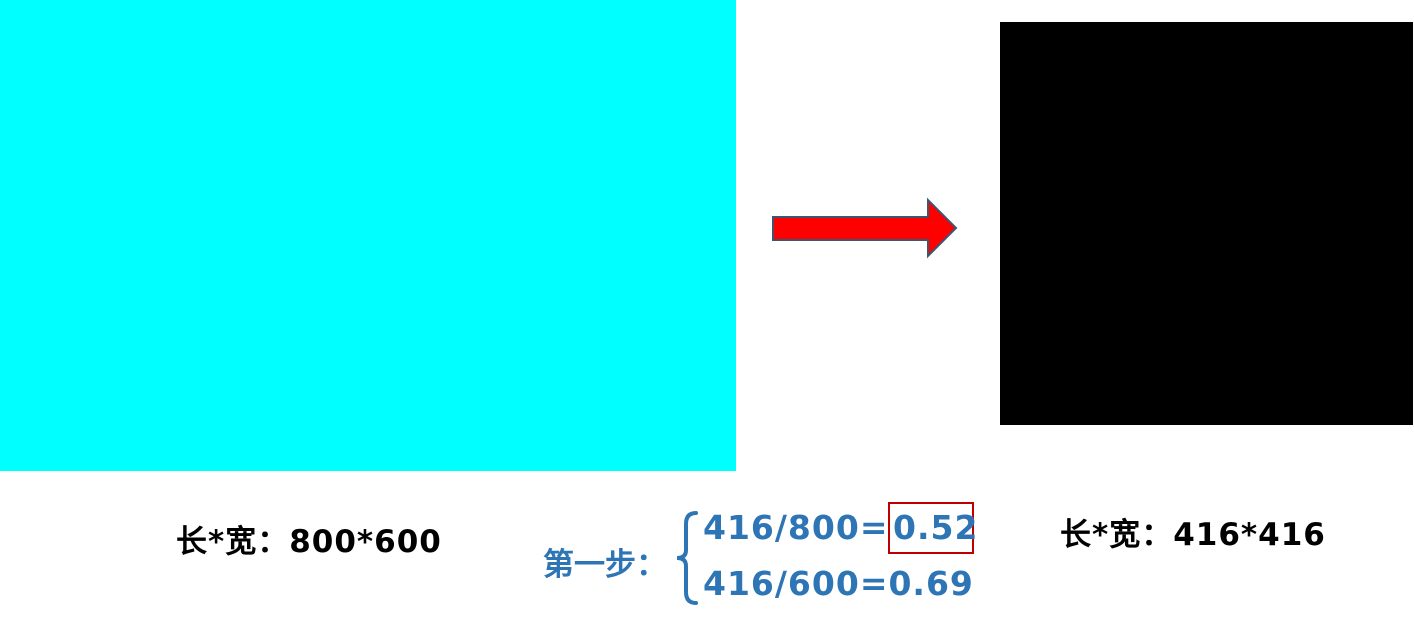 The image size is (1414, 620). Describe the element at coordinates (309, 542) in the screenshot. I see `source-dimension-label: 长*宽：800*600` at that location.